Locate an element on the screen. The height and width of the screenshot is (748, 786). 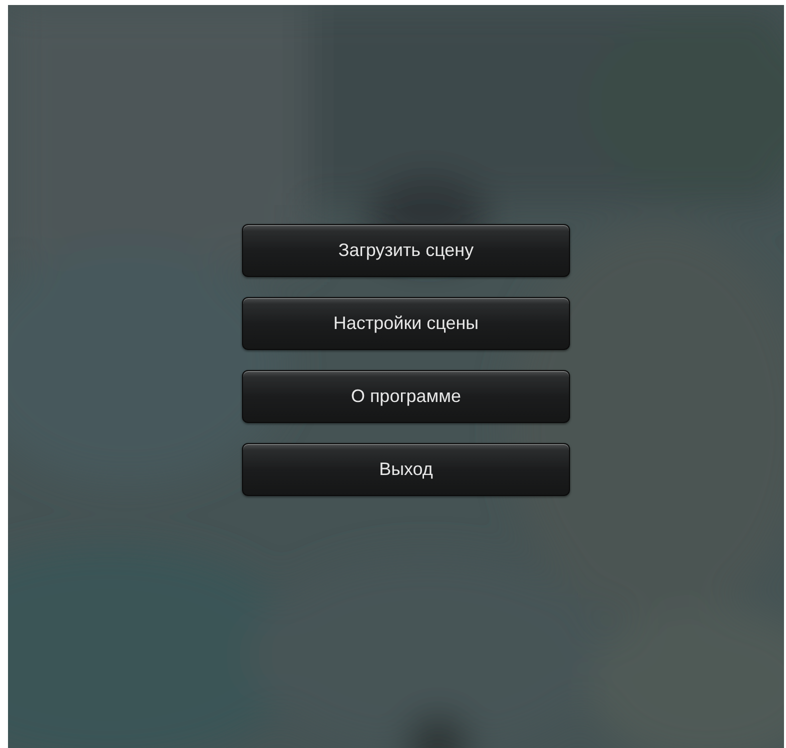
menu-button: Выход is located at coordinates (406, 469).